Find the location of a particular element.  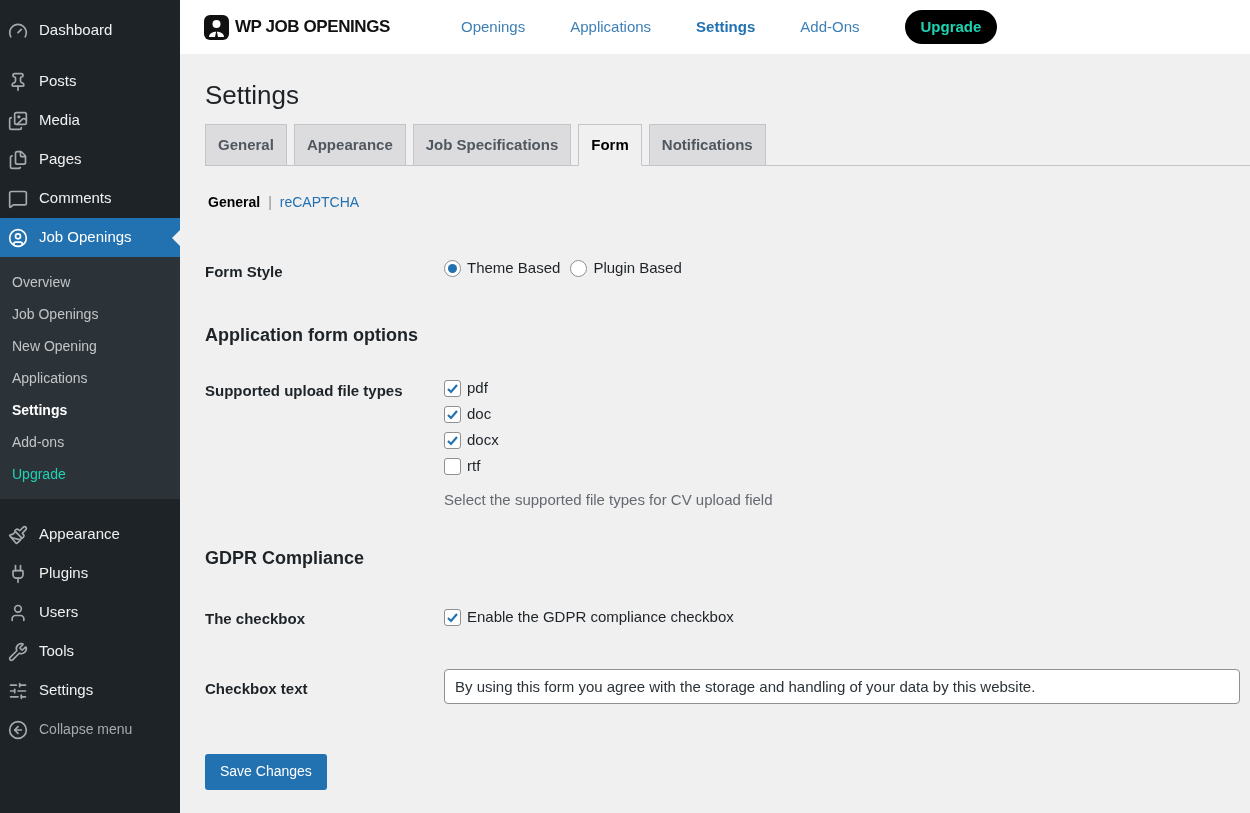

field-label: Supported upload file types is located at coordinates (304, 390).